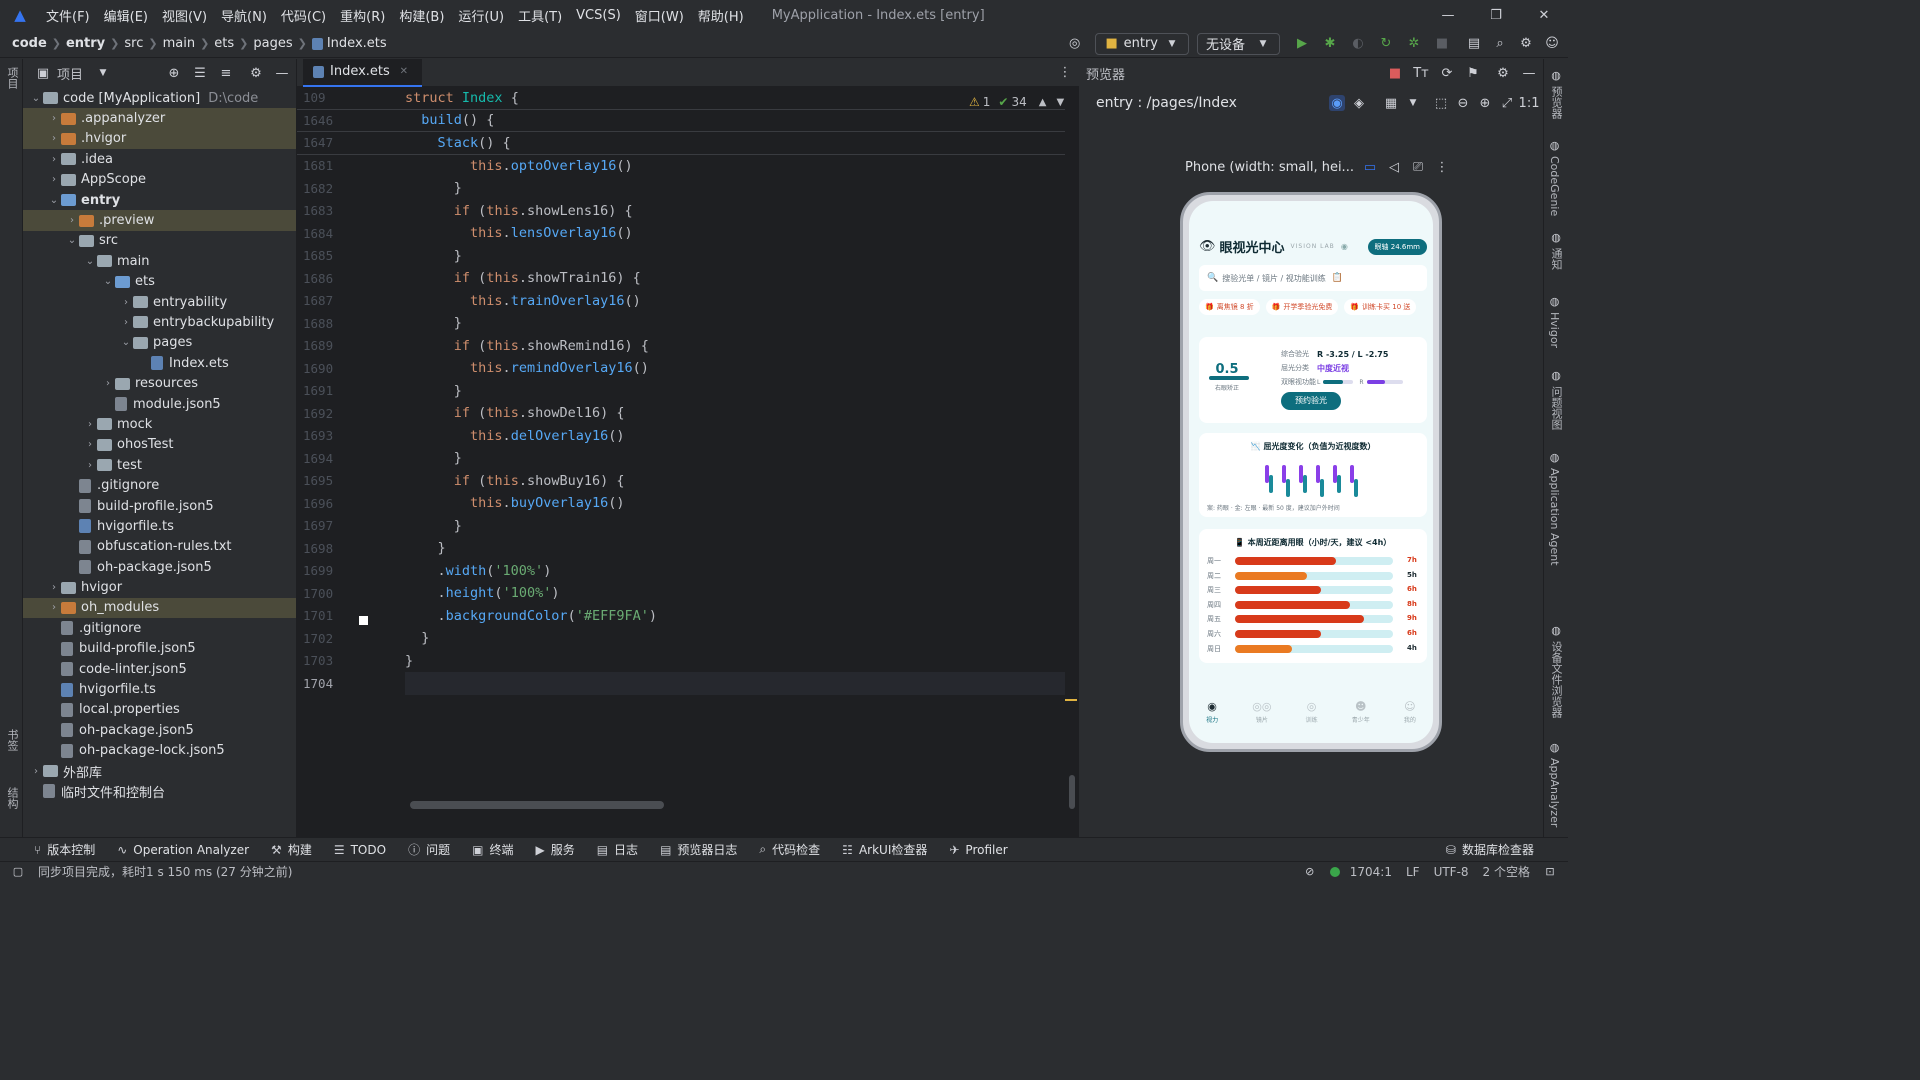 The width and height of the screenshot is (1920, 1080). I want to click on code-line: . height('100%'), so click(735, 593).